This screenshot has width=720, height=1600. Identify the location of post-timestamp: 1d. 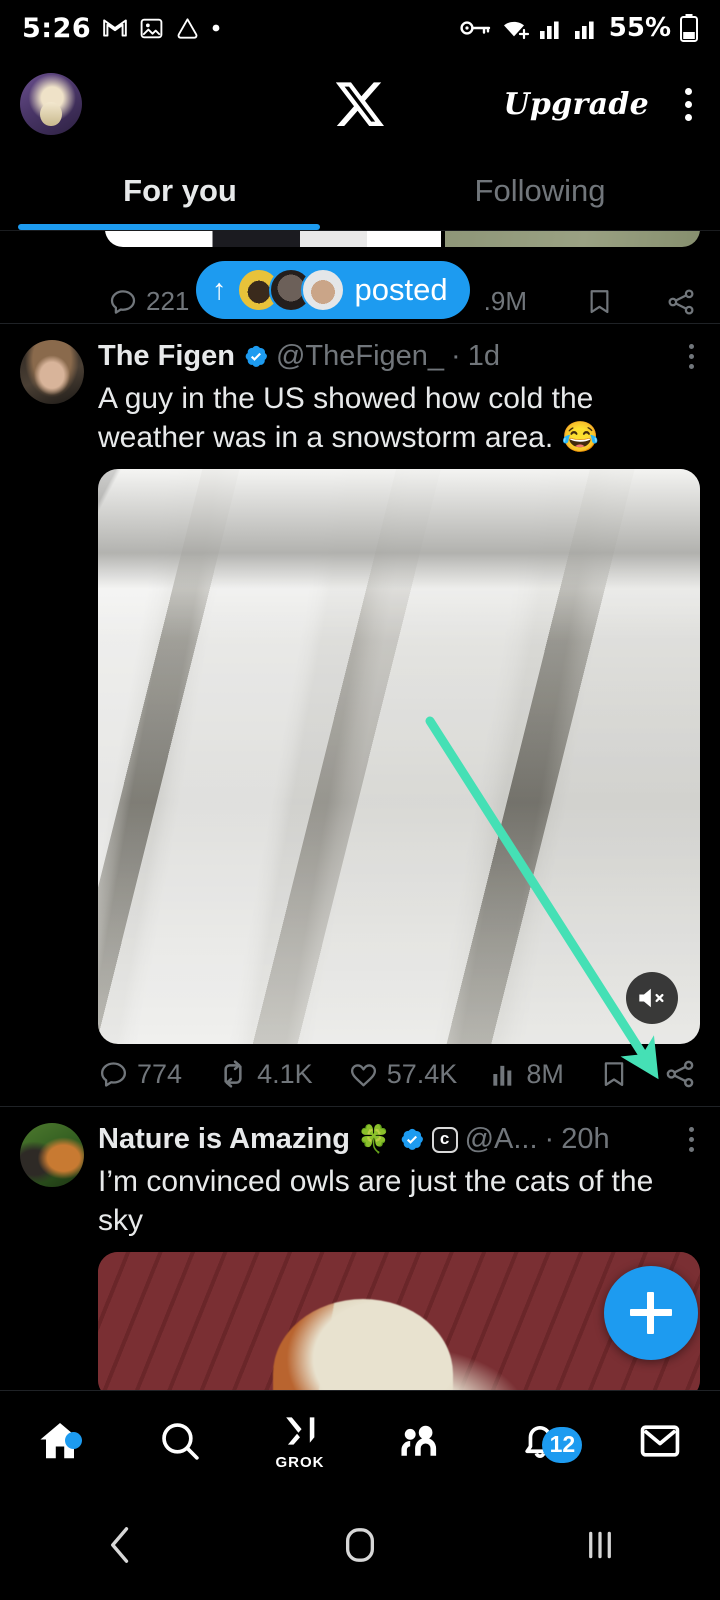
(483, 355).